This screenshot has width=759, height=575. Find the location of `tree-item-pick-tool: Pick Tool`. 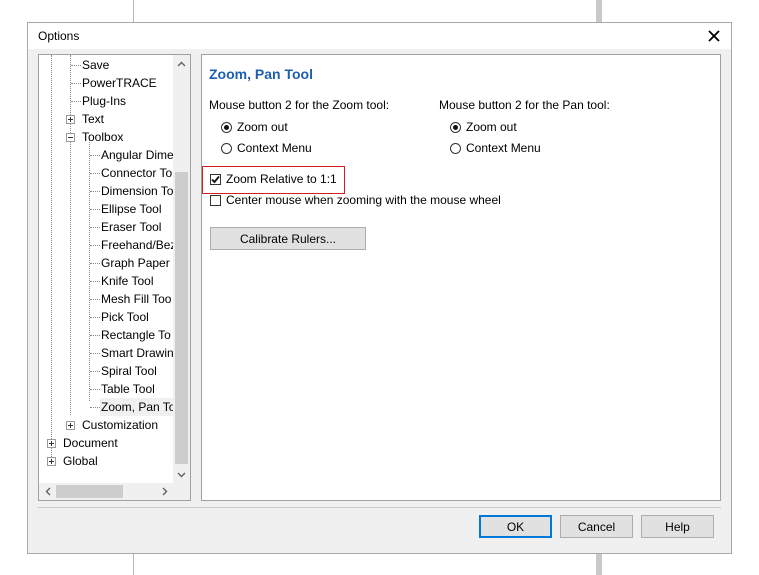

tree-item-pick-tool: Pick Tool is located at coordinates (106, 317).